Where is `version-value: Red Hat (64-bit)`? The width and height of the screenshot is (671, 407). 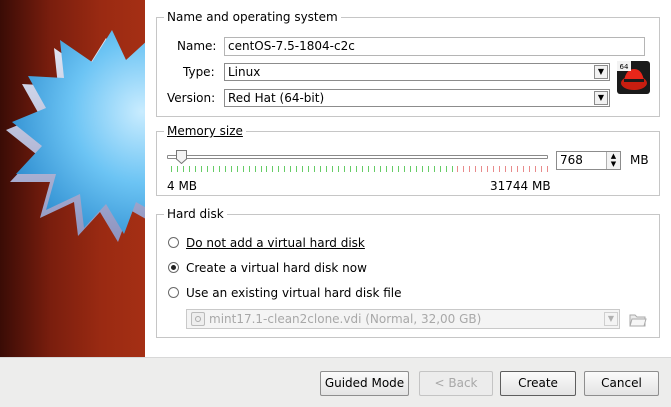 version-value: Red Hat (64-bit) is located at coordinates (276, 98).